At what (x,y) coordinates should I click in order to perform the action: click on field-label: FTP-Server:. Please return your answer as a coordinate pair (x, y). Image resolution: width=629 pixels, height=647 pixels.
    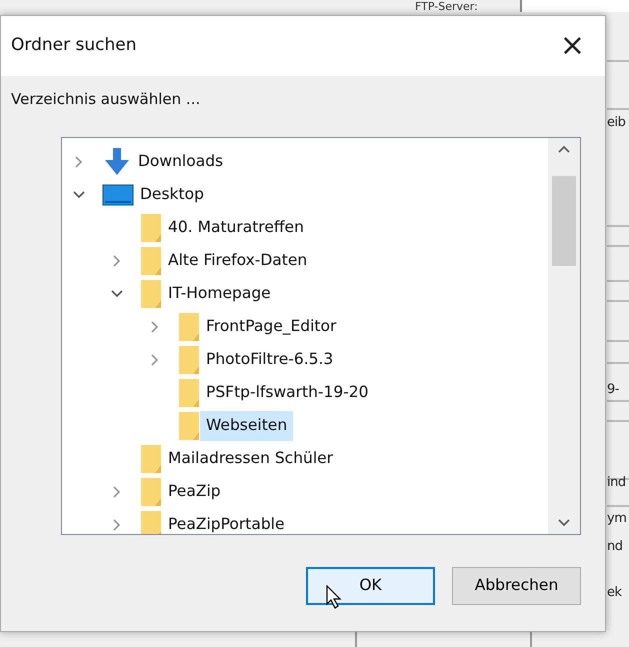
    Looking at the image, I should click on (446, 6).